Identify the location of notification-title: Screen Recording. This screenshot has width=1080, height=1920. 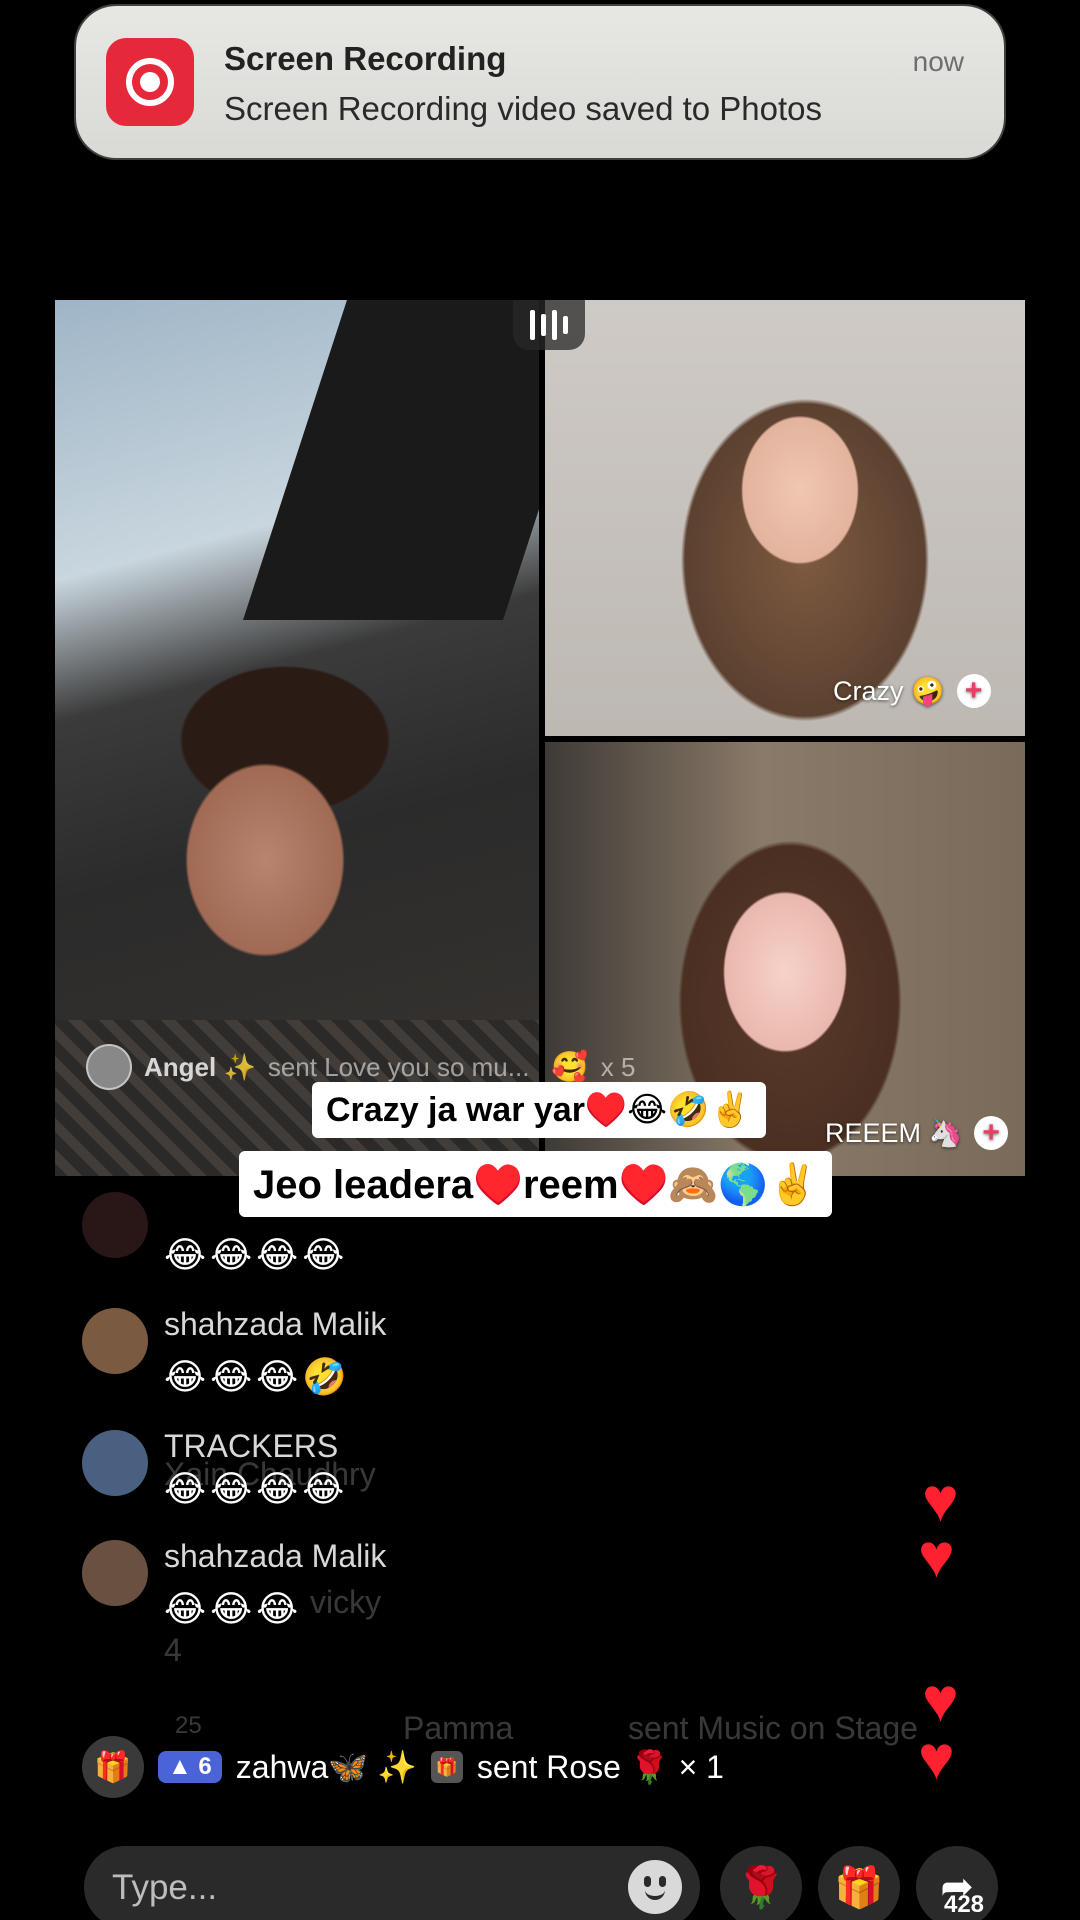
(365, 58).